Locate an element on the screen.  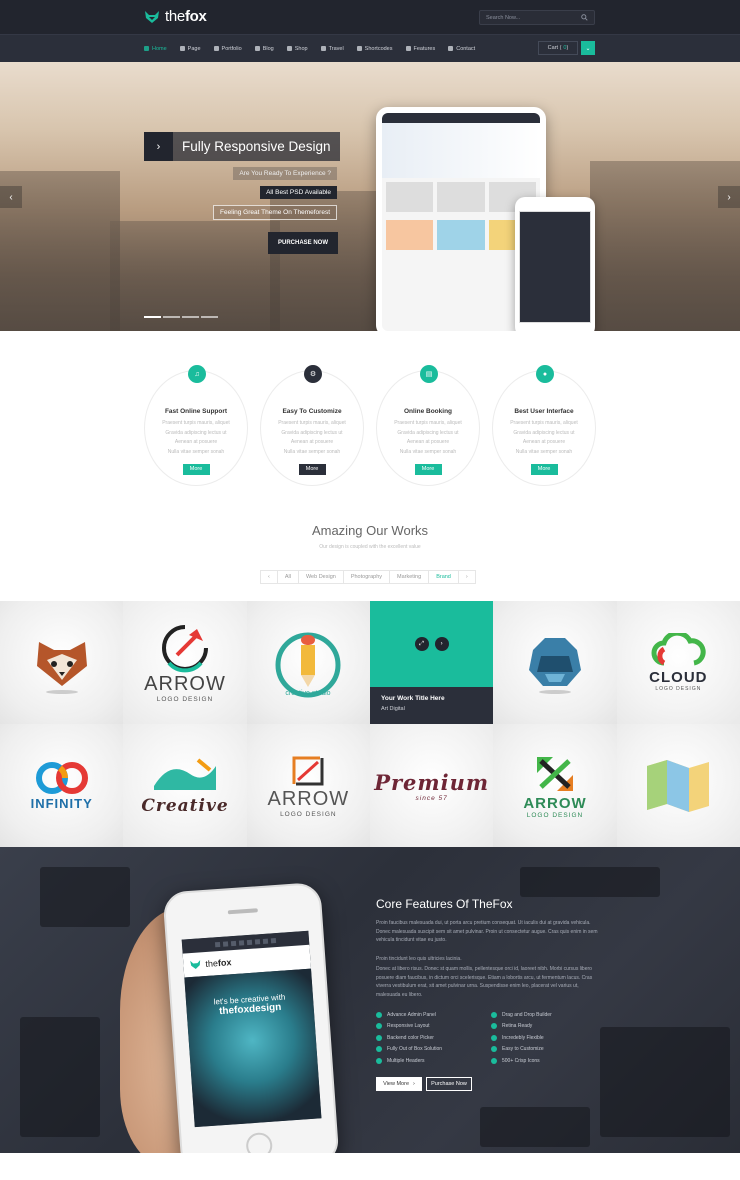
cloud-logo-icon is located at coordinates (678, 649).